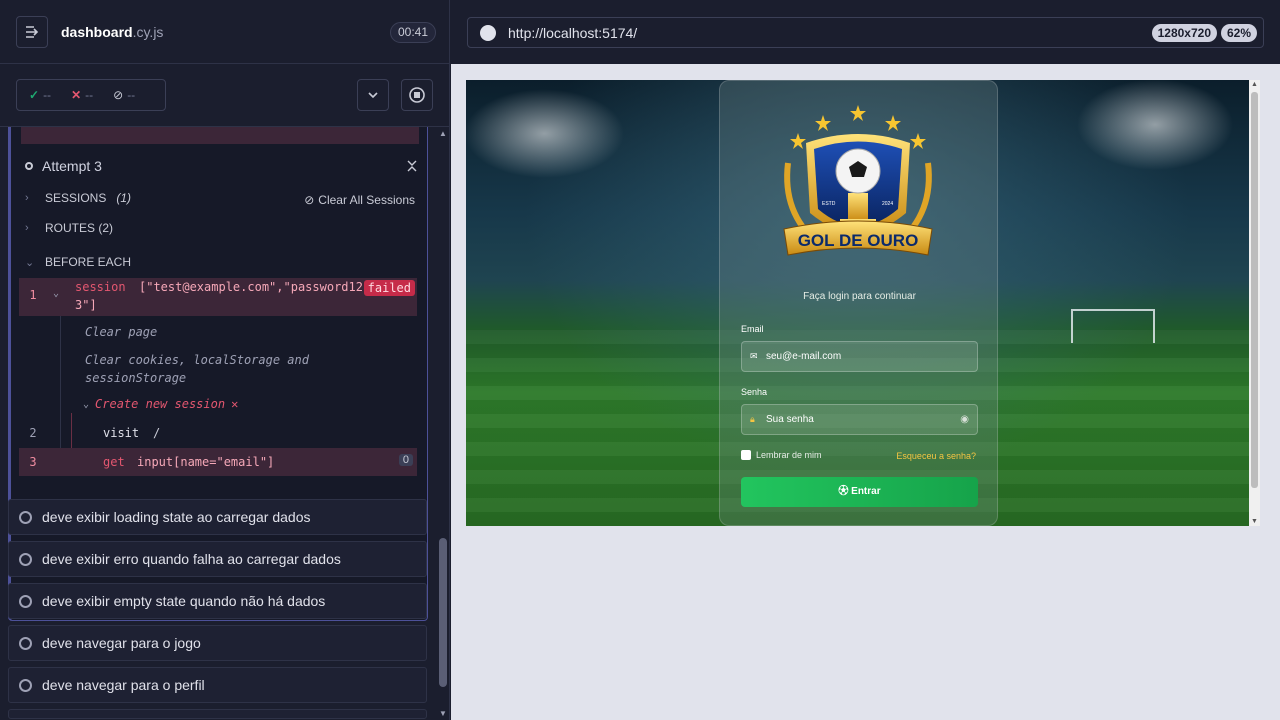  Describe the element at coordinates (217, 714) in the screenshot. I see `test-item-partial` at that location.